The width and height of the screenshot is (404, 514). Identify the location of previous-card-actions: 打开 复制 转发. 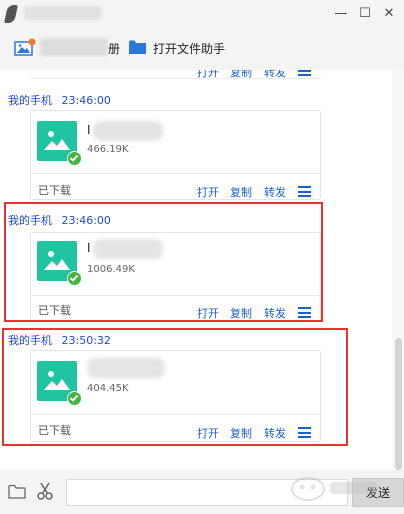
(196, 74).